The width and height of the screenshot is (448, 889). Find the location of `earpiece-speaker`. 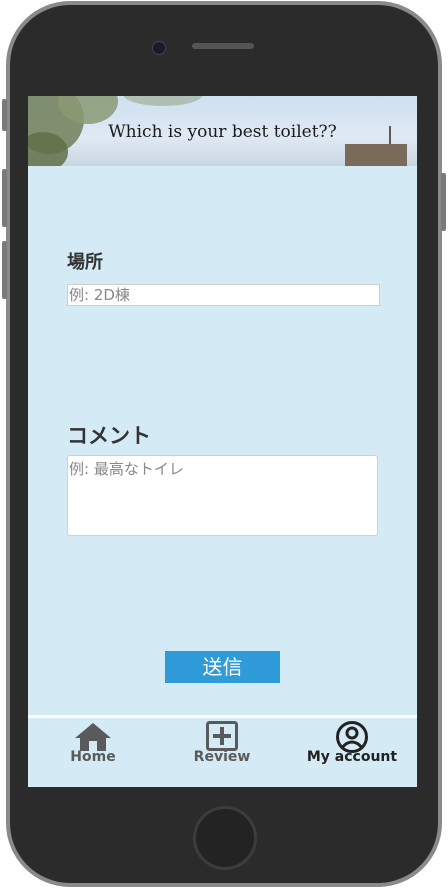

earpiece-speaker is located at coordinates (223, 46).